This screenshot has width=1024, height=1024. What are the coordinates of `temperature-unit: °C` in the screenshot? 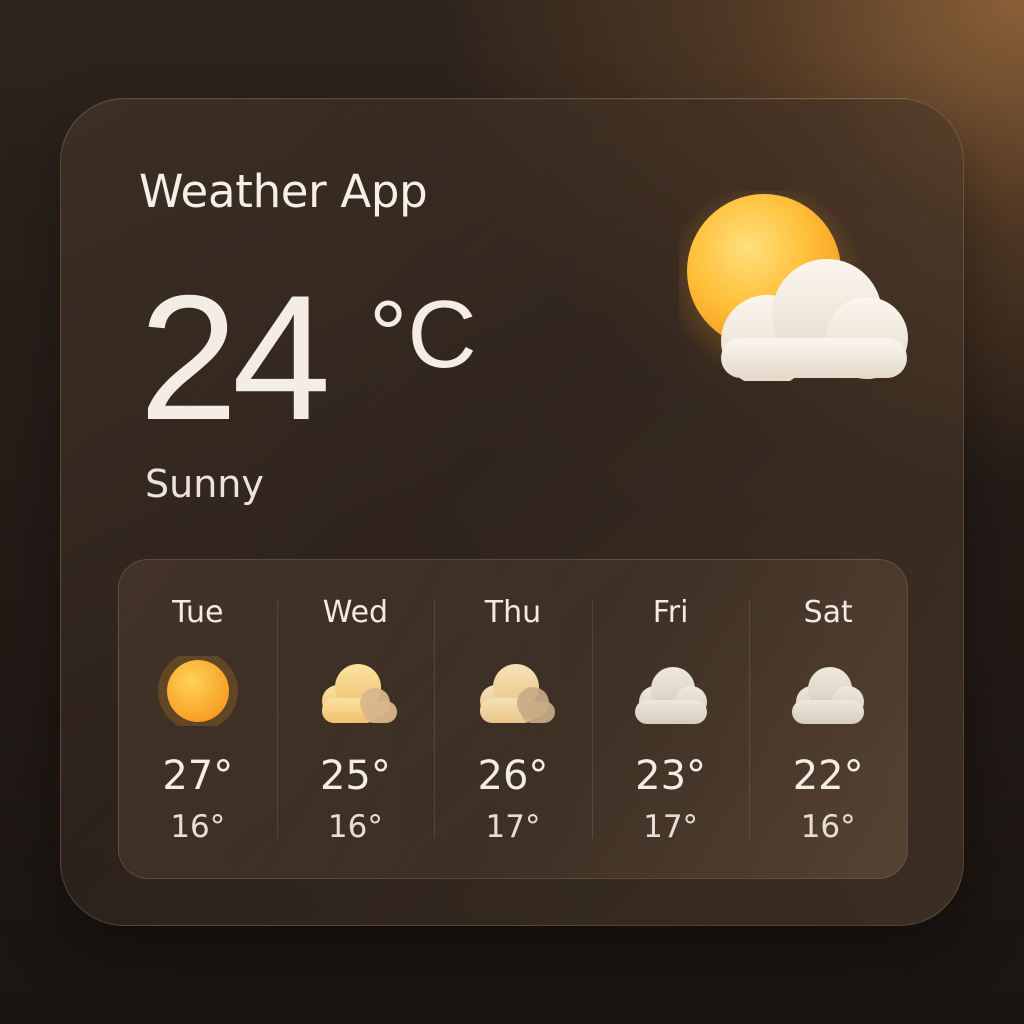 It's located at (423, 334).